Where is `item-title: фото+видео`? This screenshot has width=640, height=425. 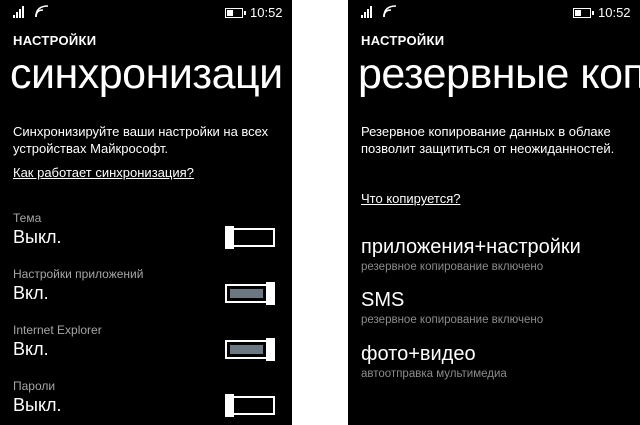 item-title: фото+видео is located at coordinates (418, 354).